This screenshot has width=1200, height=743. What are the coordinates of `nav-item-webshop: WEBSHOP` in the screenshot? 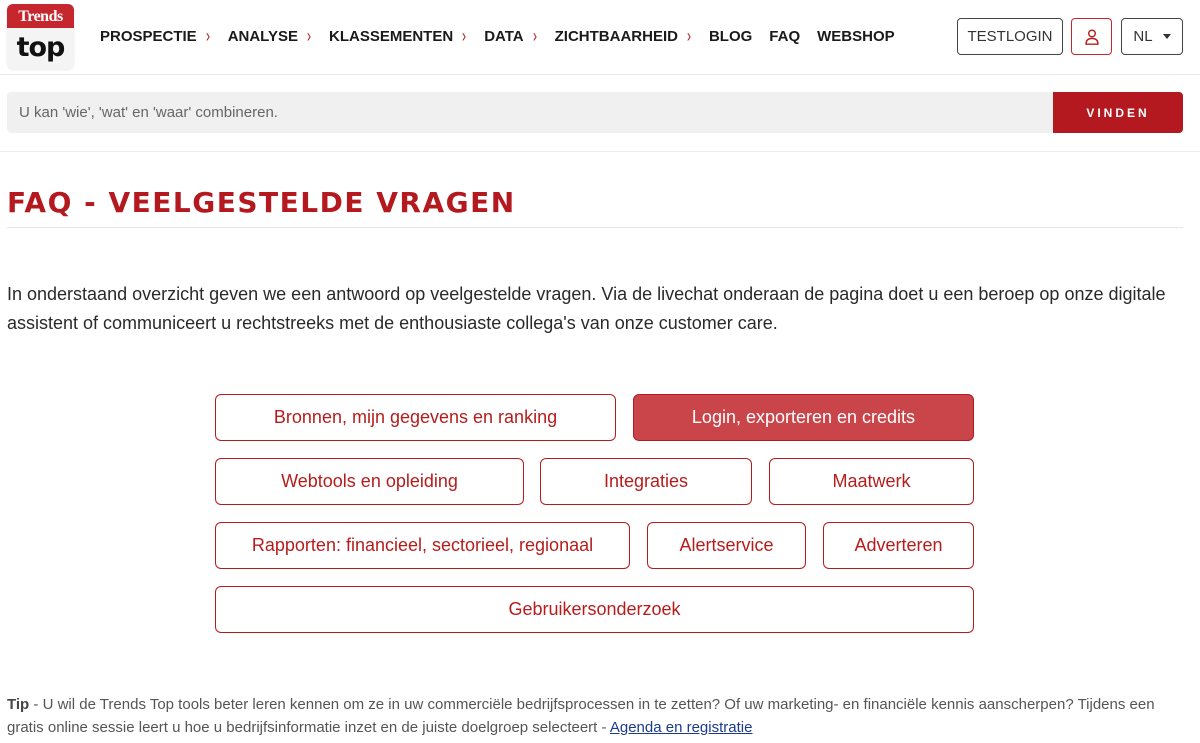 It's located at (856, 36).